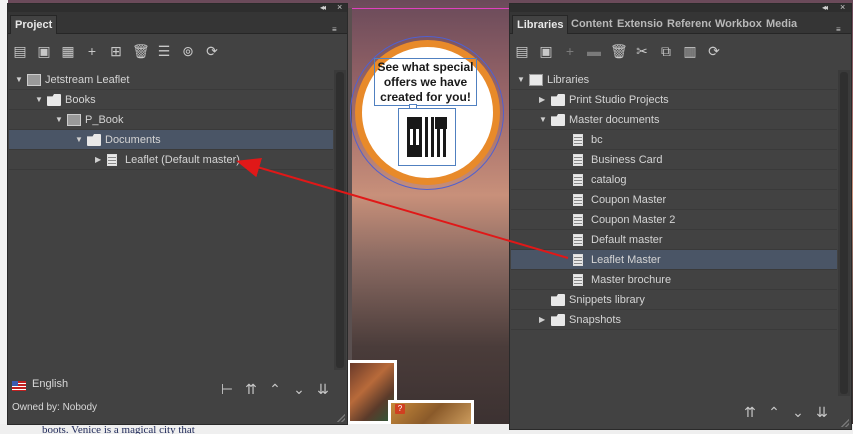 This screenshot has height=434, width=853. Describe the element at coordinates (627, 160) in the screenshot. I see `tree-item-label: Business Card` at that location.